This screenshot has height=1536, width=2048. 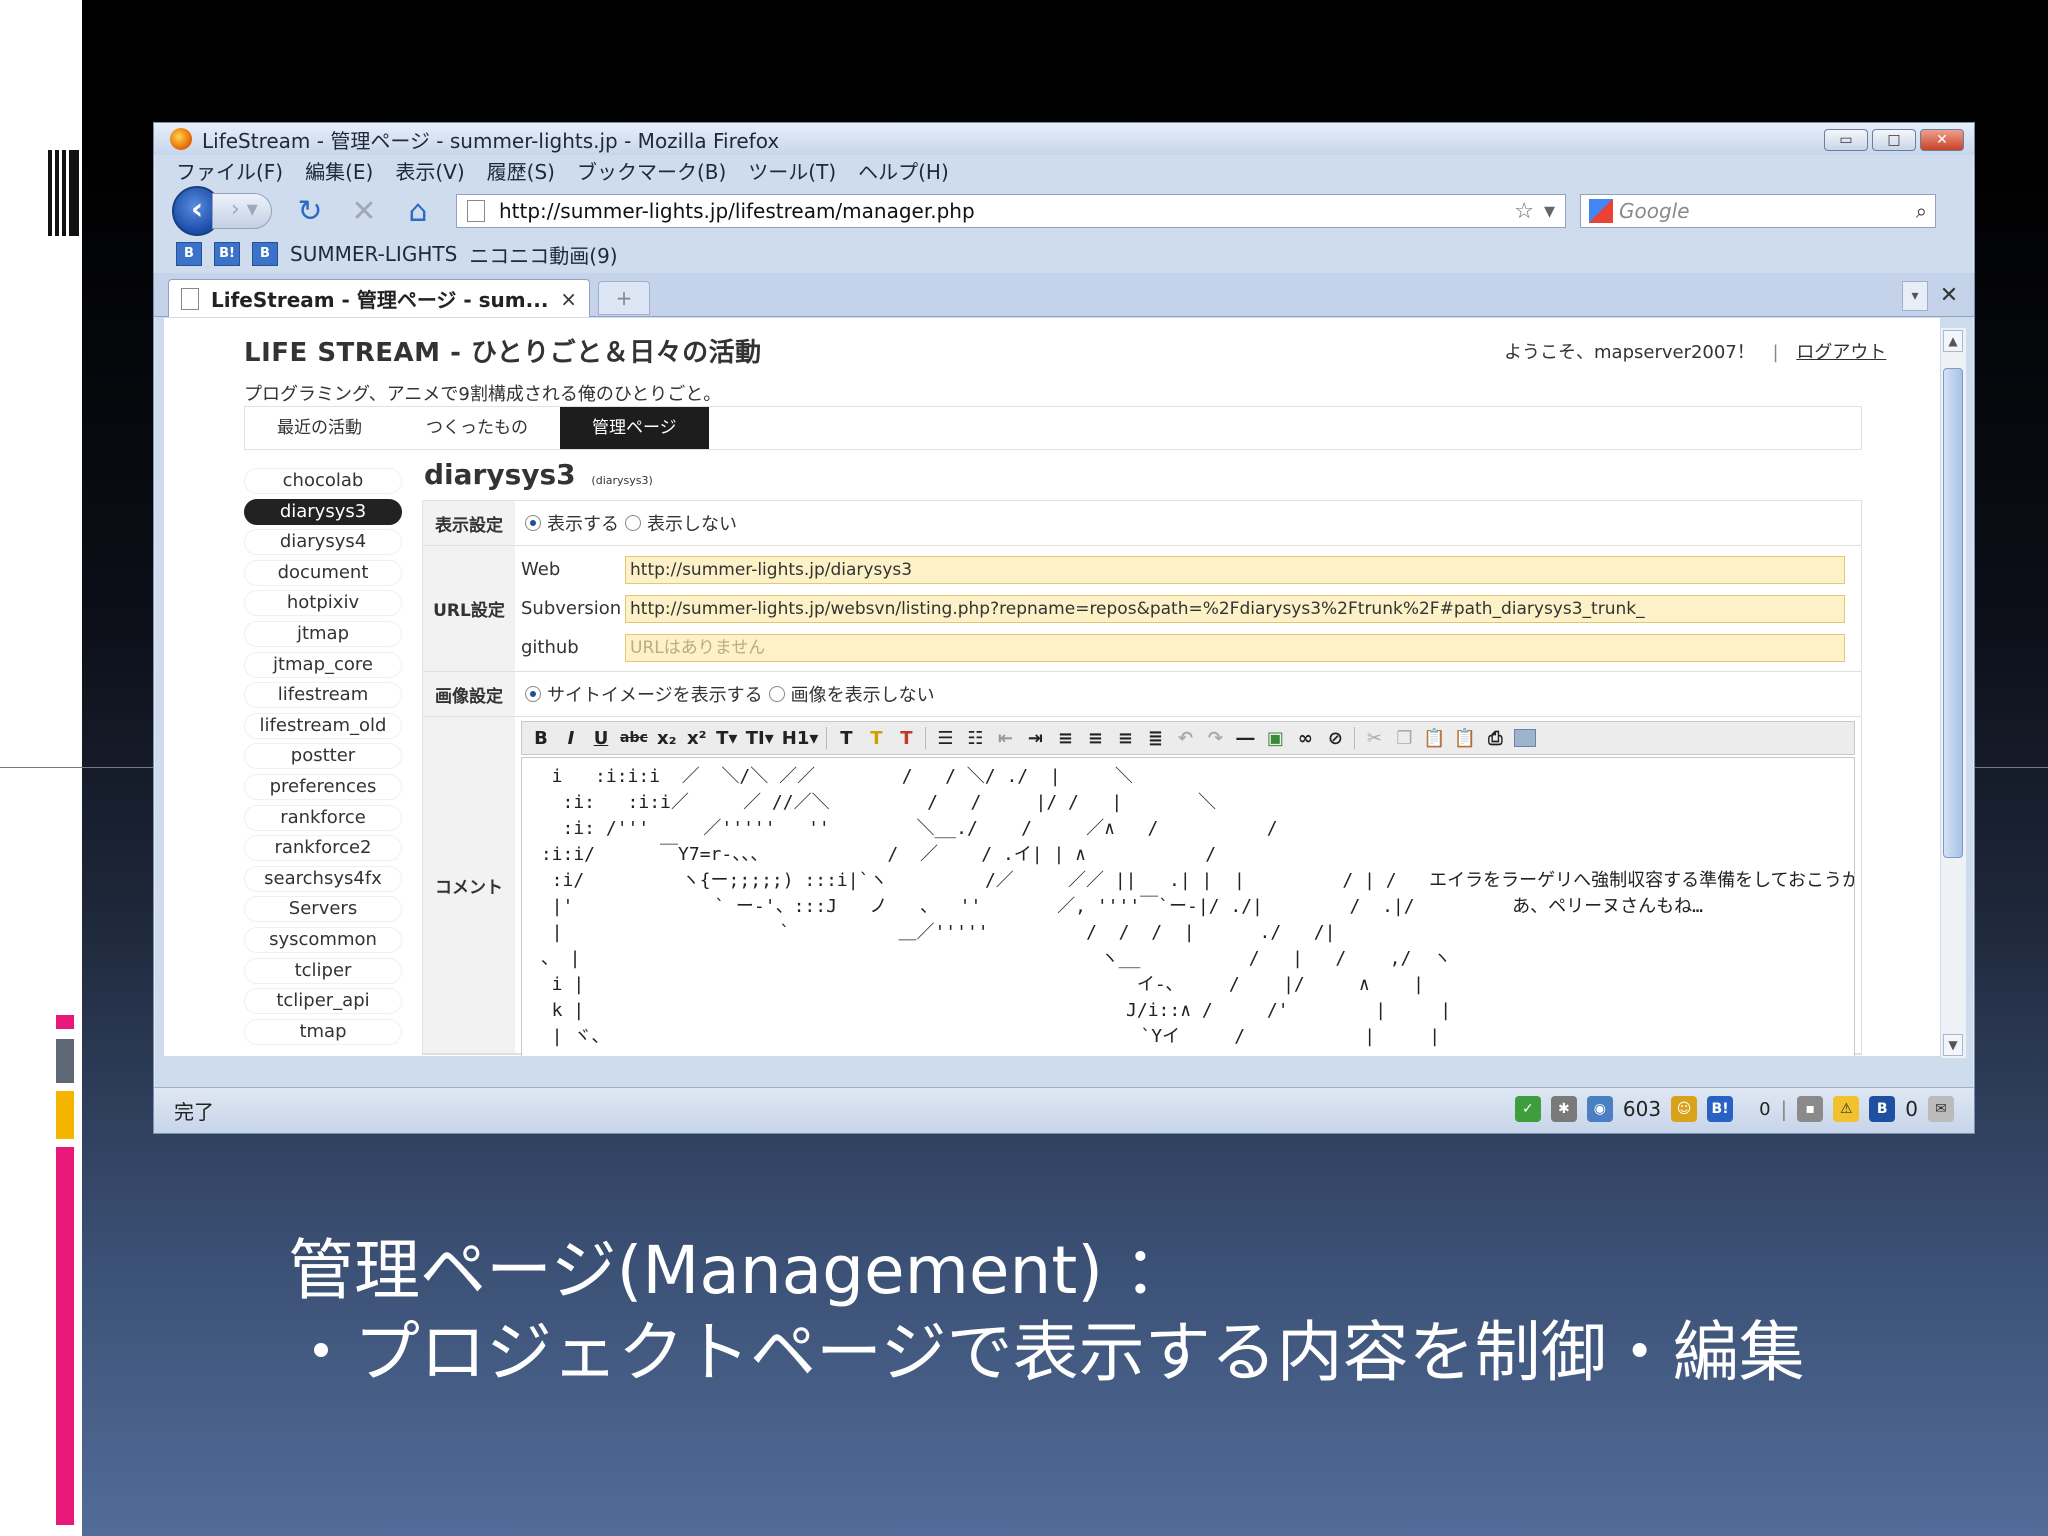 I want to click on firebug-icon: ✱, so click(x=1563, y=1109).